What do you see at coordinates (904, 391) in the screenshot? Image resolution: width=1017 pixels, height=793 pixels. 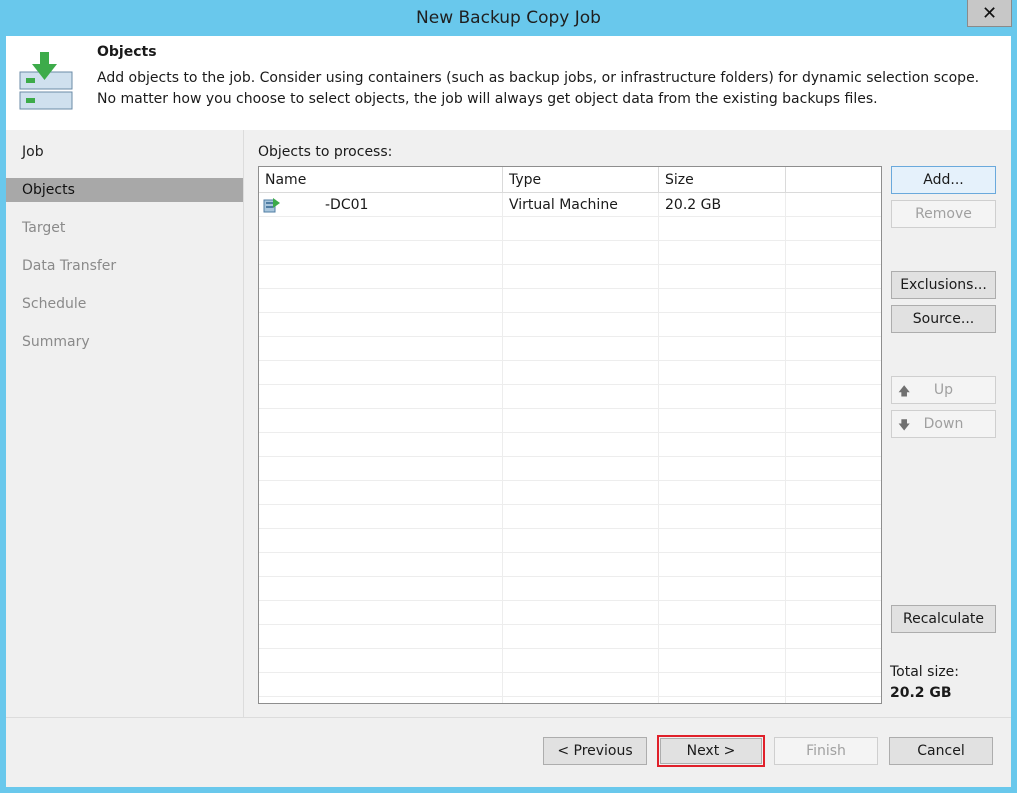 I see `arrow-up-icon: 🡅` at bounding box center [904, 391].